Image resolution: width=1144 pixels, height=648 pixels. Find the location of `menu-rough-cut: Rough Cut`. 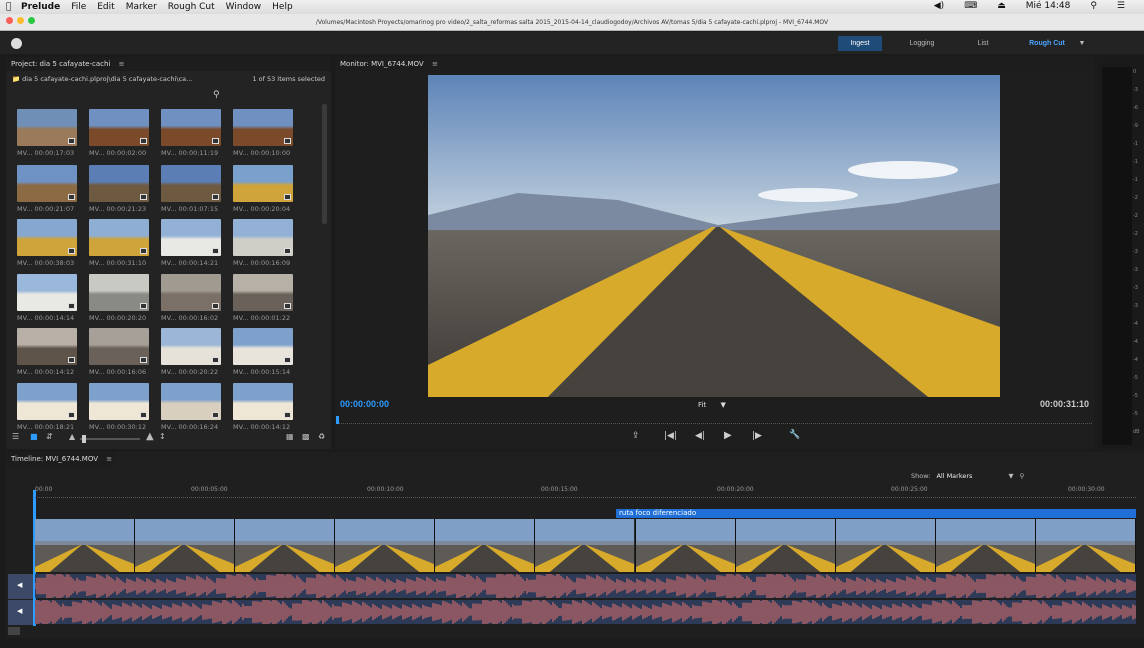

menu-rough-cut: Rough Cut is located at coordinates (191, 7).